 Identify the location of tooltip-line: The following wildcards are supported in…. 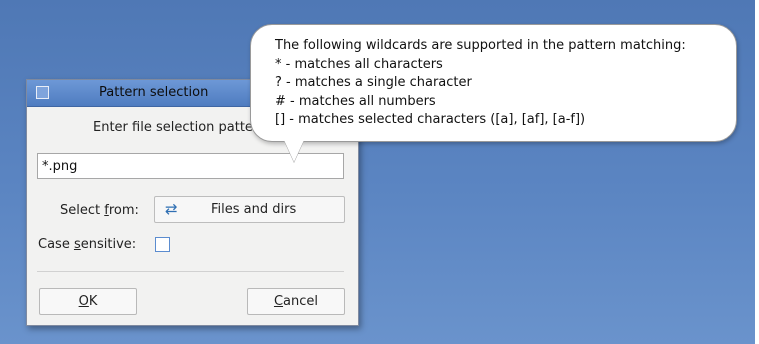
(480, 45).